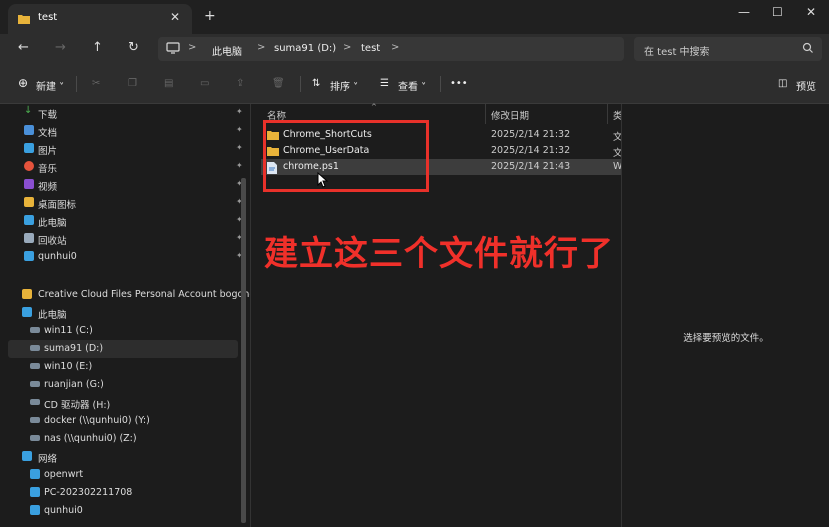 The width and height of the screenshot is (829, 527). What do you see at coordinates (510, 115) in the screenshot?
I see `column-header-modified: 修改日期` at bounding box center [510, 115].